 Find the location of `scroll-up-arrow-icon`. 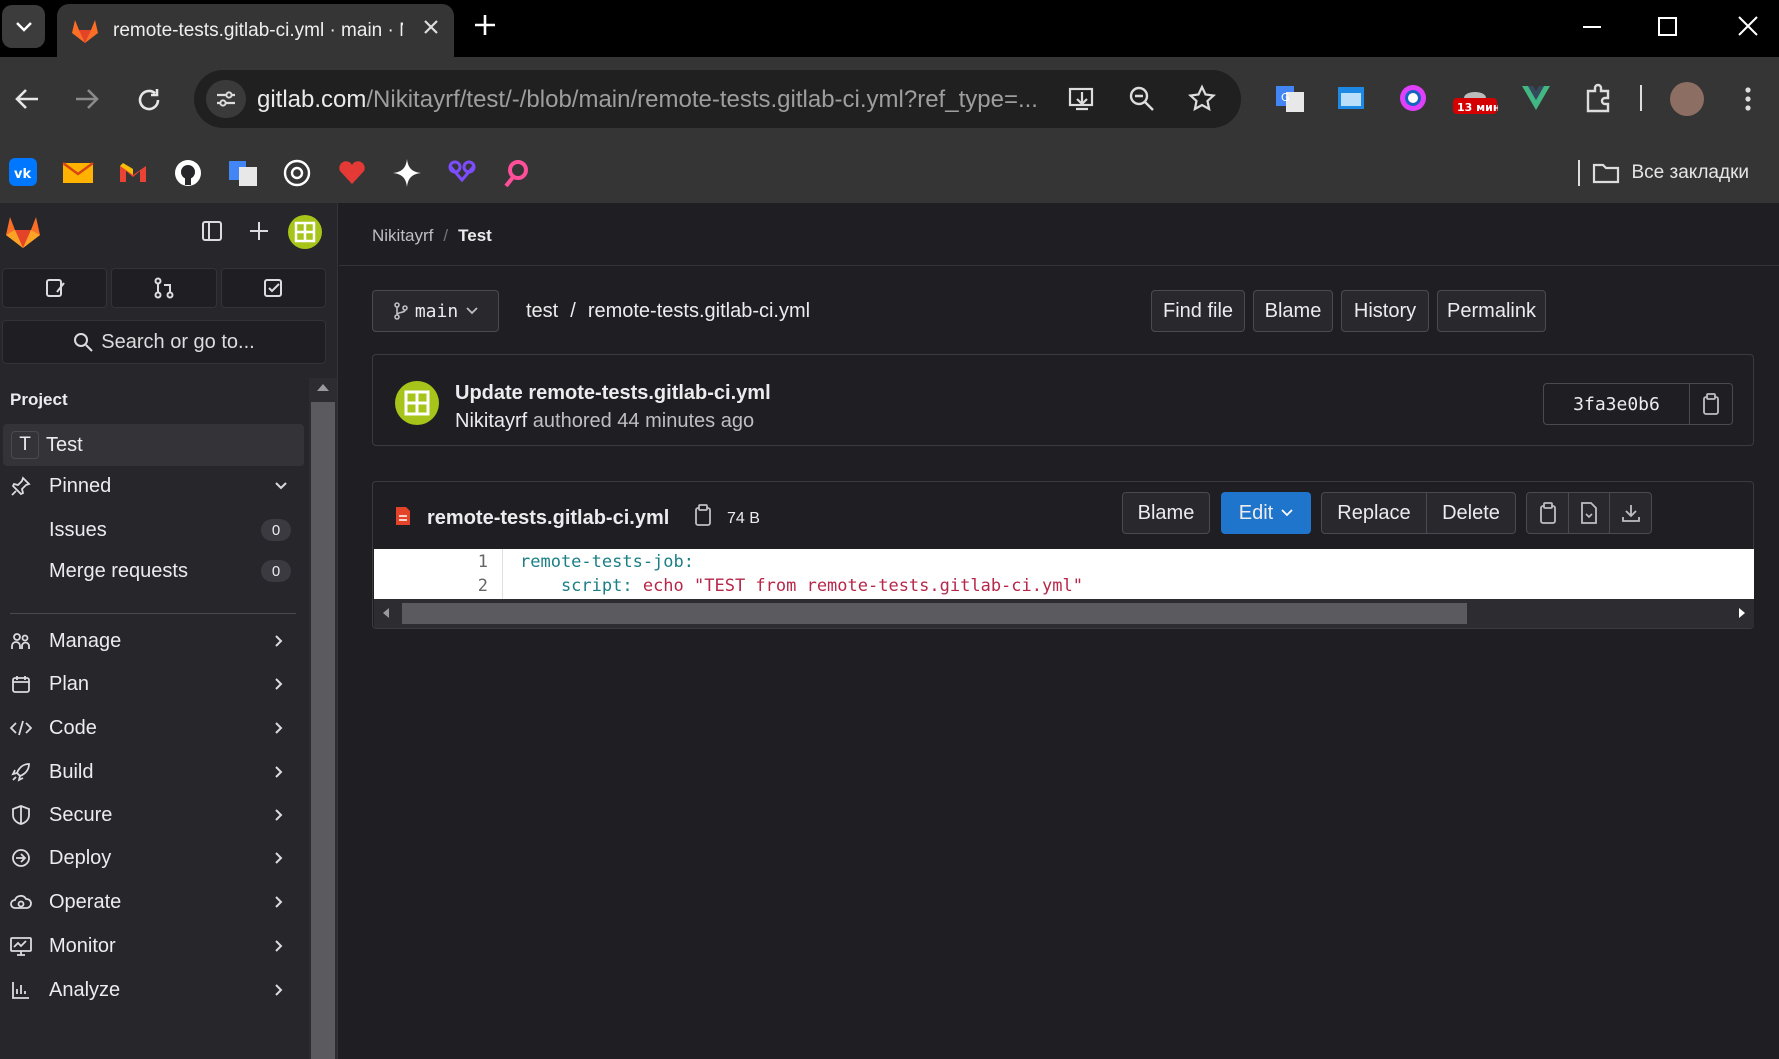

scroll-up-arrow-icon is located at coordinates (323, 387).